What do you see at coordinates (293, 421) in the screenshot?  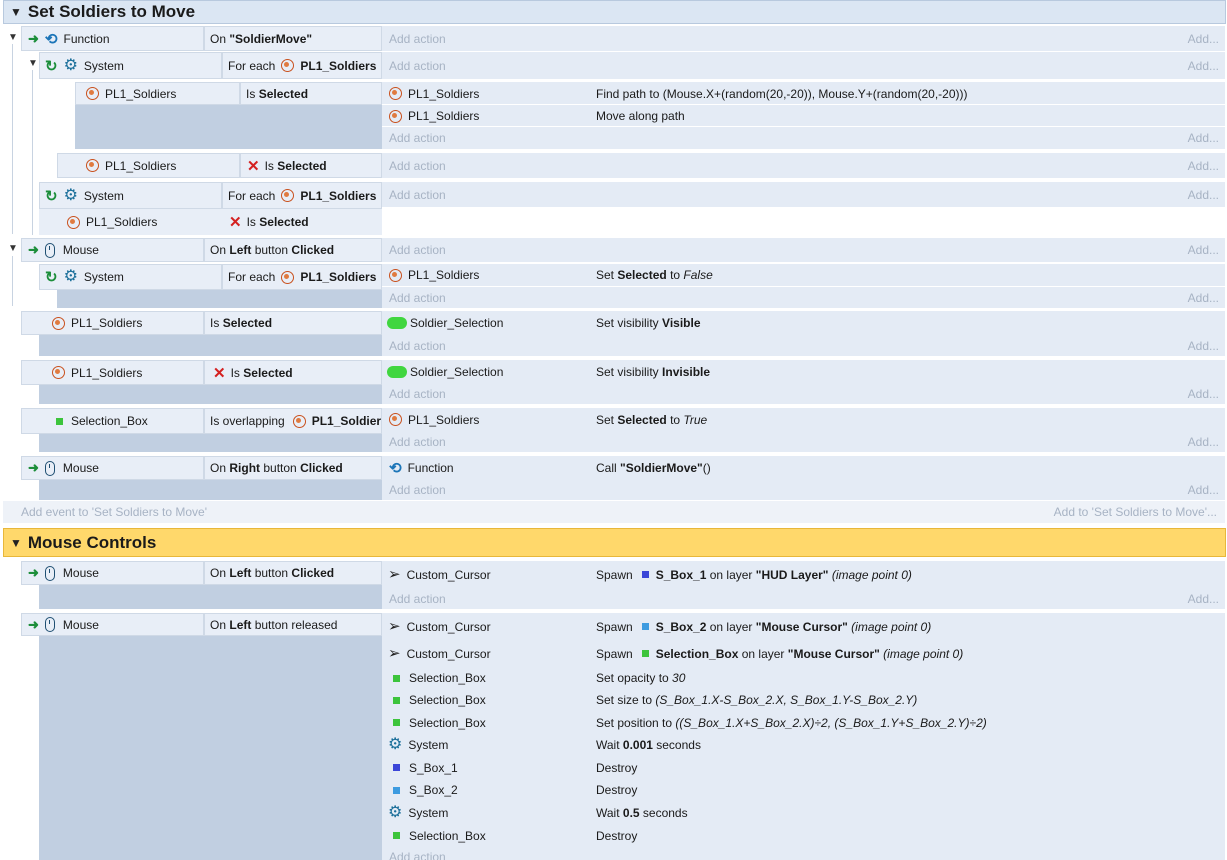 I see `event-e5-condition: Is overlapping PL1_Soldiers` at bounding box center [293, 421].